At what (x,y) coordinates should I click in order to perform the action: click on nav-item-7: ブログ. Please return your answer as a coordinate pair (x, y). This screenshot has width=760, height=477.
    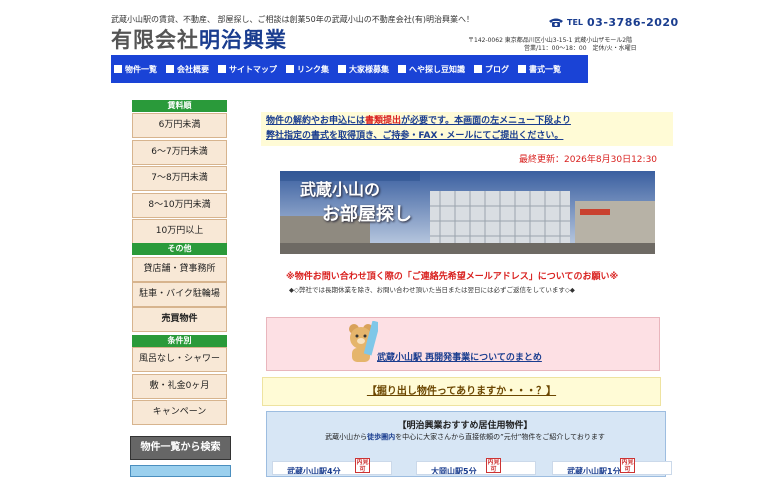
    Looking at the image, I should click on (491, 69).